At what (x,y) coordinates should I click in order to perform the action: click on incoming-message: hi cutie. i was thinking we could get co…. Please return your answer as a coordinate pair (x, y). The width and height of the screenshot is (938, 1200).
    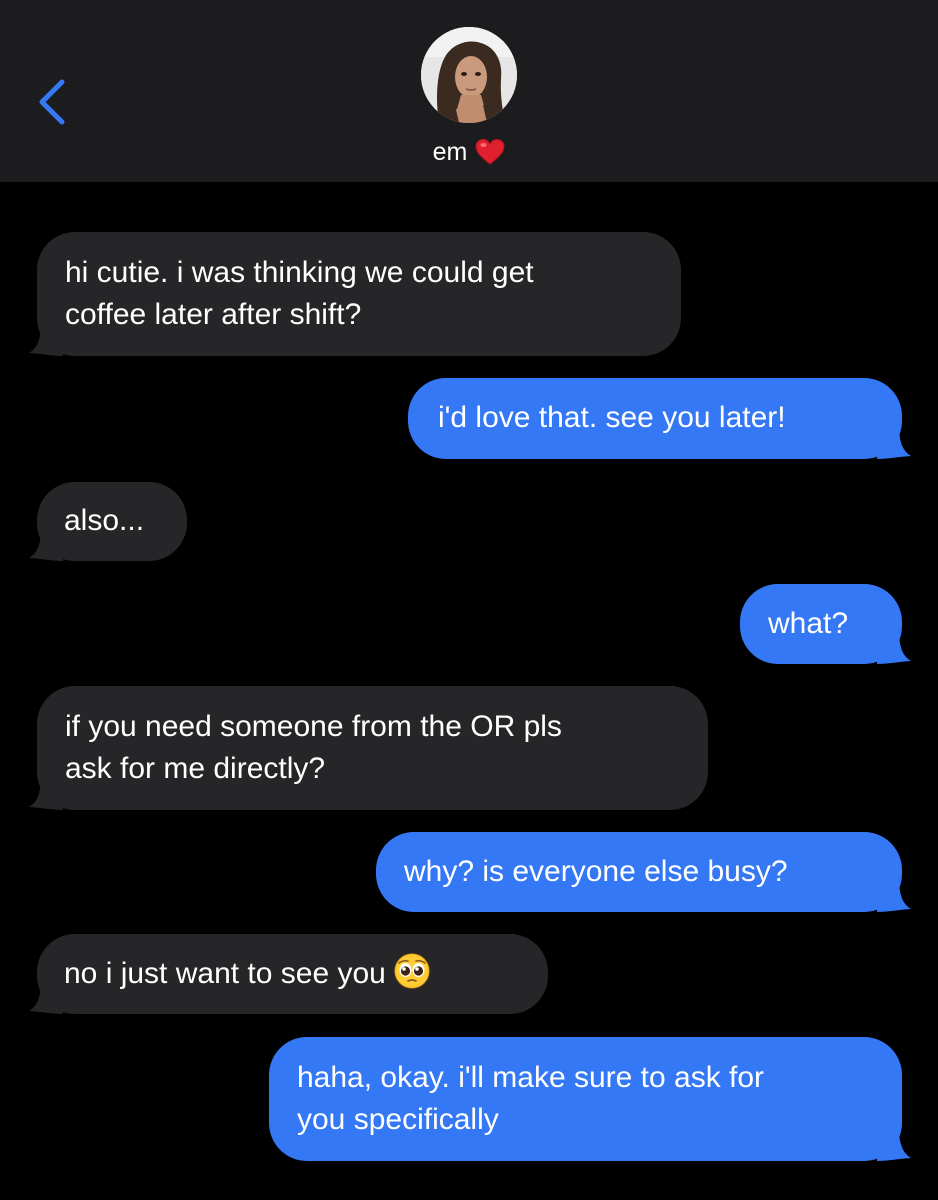
    Looking at the image, I should click on (355, 294).